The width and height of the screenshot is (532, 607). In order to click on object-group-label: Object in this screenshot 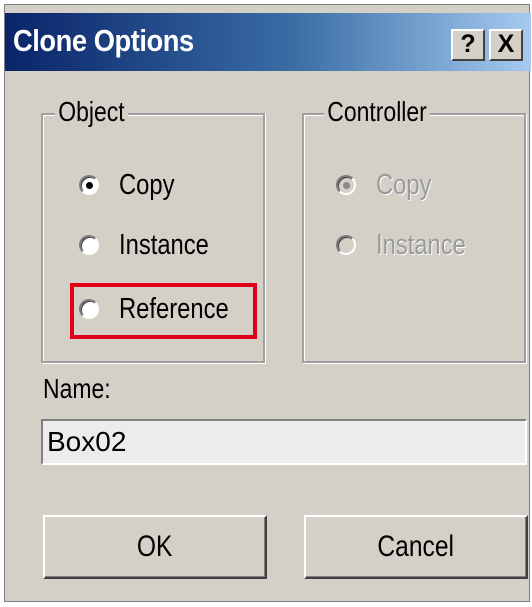, I will do `click(91, 112)`.